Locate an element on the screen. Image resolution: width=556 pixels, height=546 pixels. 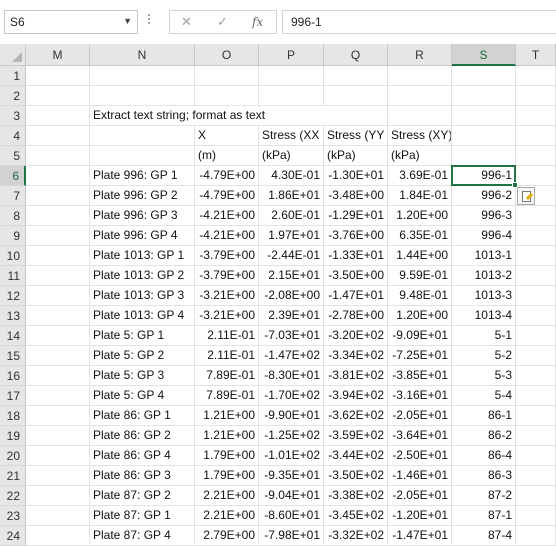
stress-yy-cell: -3.94E+02 is located at coordinates (356, 396).